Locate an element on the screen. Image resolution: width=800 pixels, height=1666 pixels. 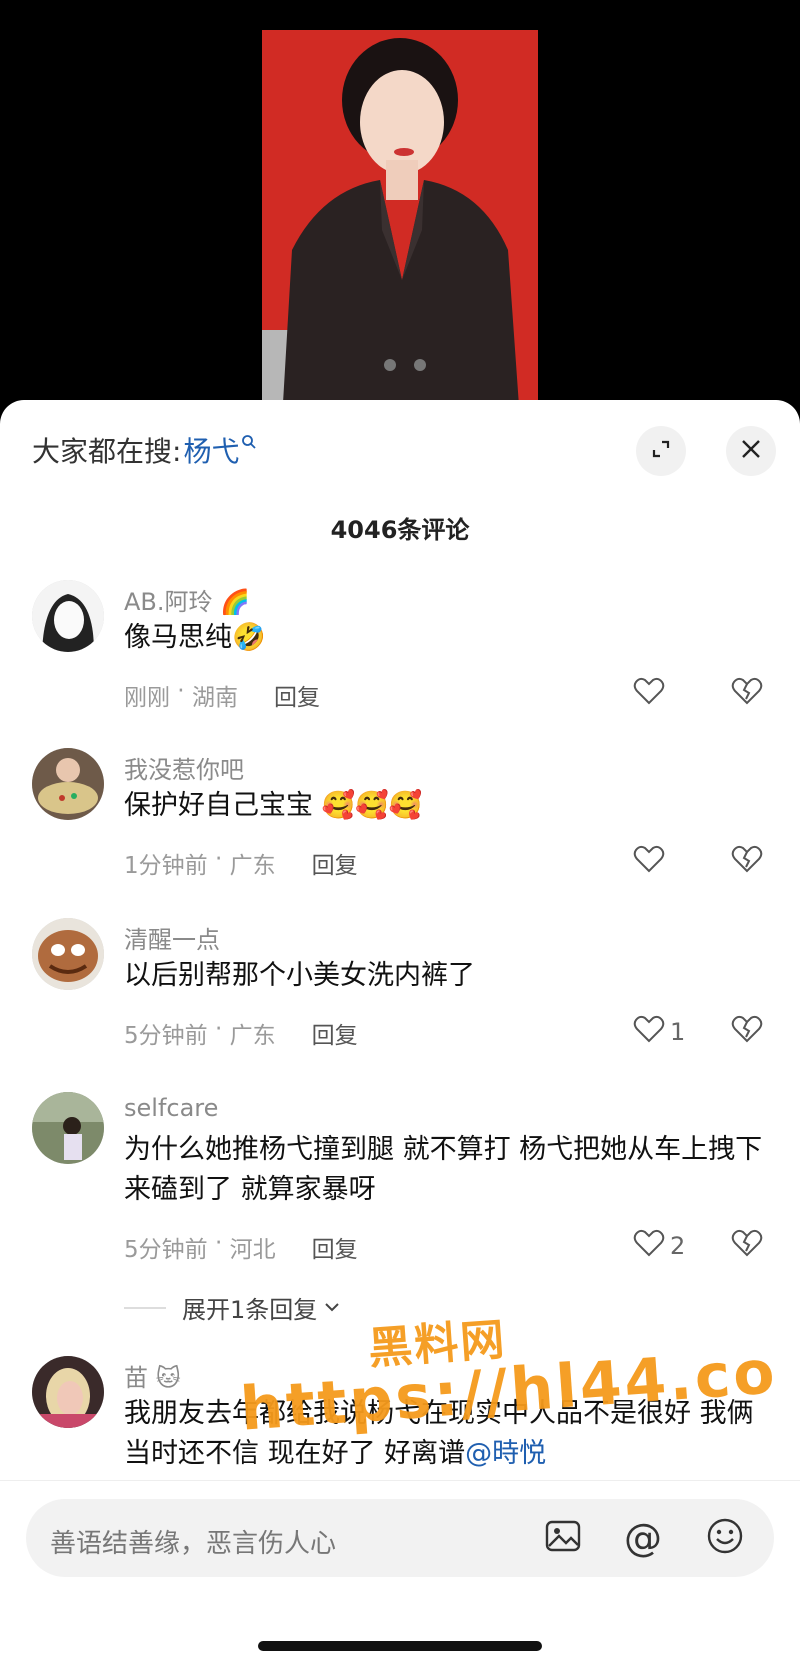
close-button is located at coordinates (751, 451).